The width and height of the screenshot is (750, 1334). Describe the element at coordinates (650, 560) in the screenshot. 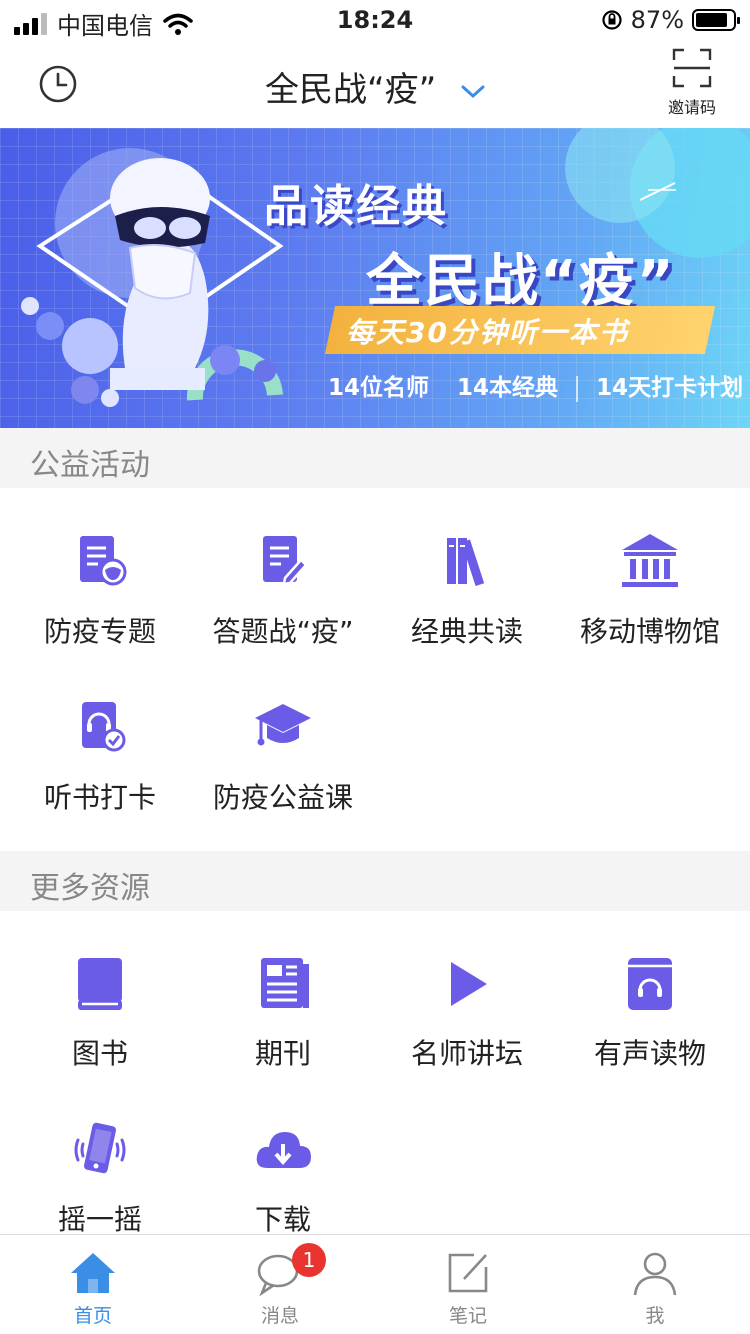

I see `museum-icon` at that location.